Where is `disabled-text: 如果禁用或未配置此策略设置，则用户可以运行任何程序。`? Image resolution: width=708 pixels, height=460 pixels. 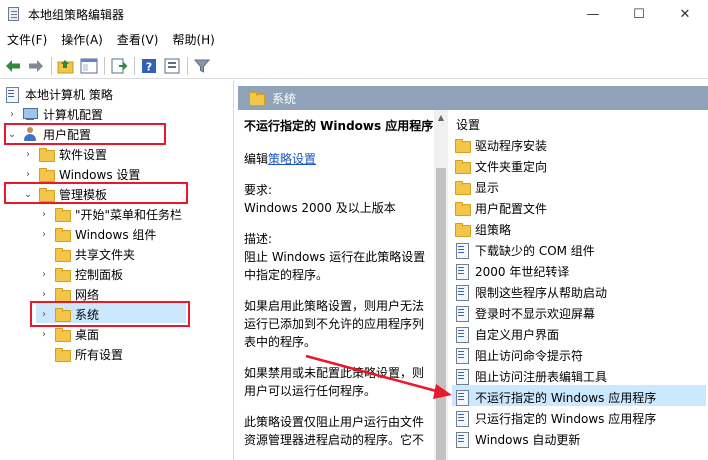
disabled-text: 如果禁用或未配置此策略设置，则用户可以运行任何程序。 is located at coordinates (334, 382).